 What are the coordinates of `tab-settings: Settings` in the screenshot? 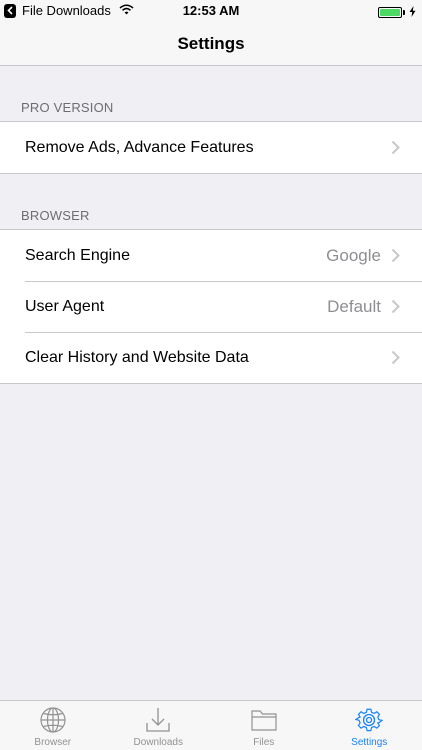 It's located at (369, 725).